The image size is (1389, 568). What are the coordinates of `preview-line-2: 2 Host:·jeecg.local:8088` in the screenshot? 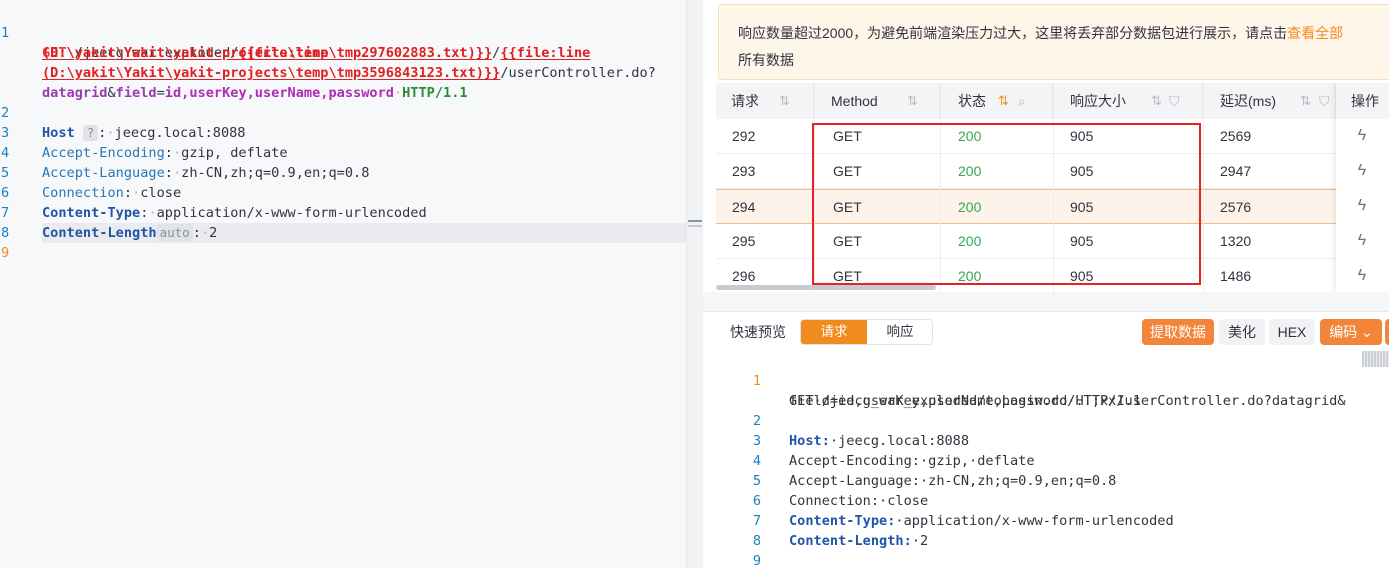 It's located at (861, 431).